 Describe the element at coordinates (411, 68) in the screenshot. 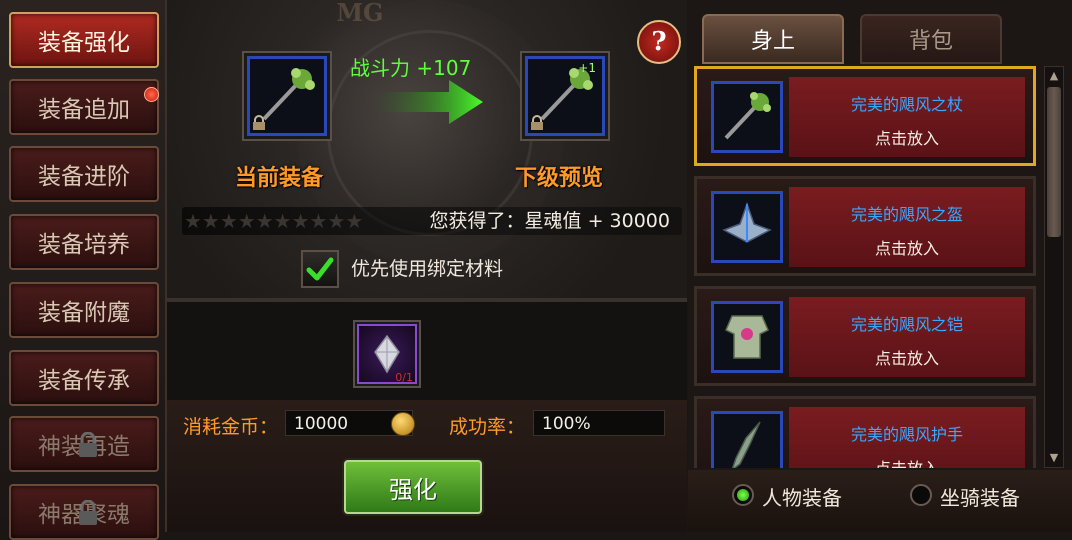

I see `power-gain-text: 战斗力 +107` at that location.